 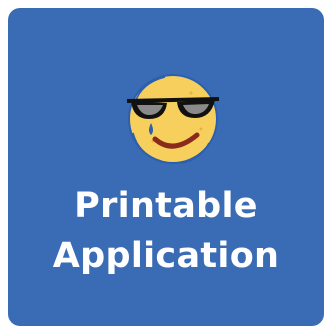 I want to click on tile-title-line2: Application, so click(x=166, y=256).